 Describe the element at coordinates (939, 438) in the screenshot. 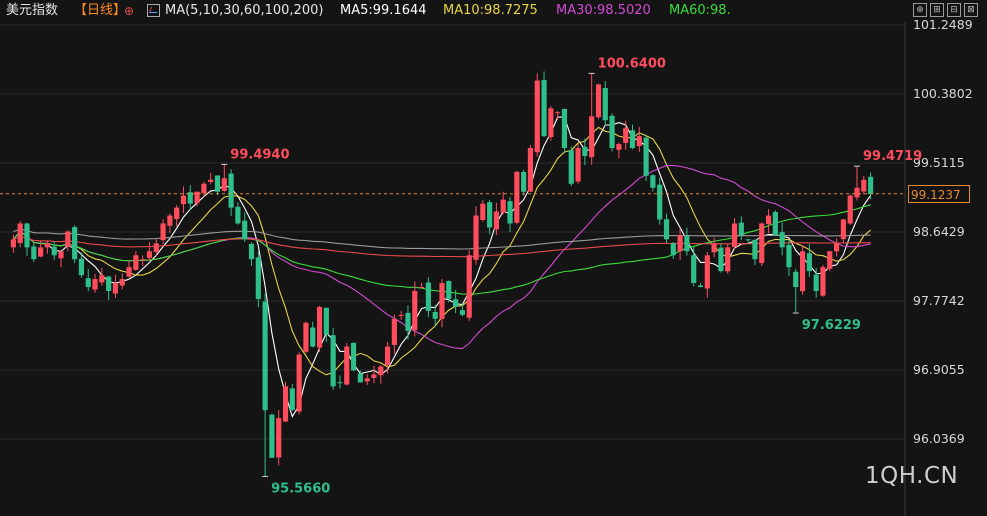

I see `y-tick-label: 96.0369` at that location.